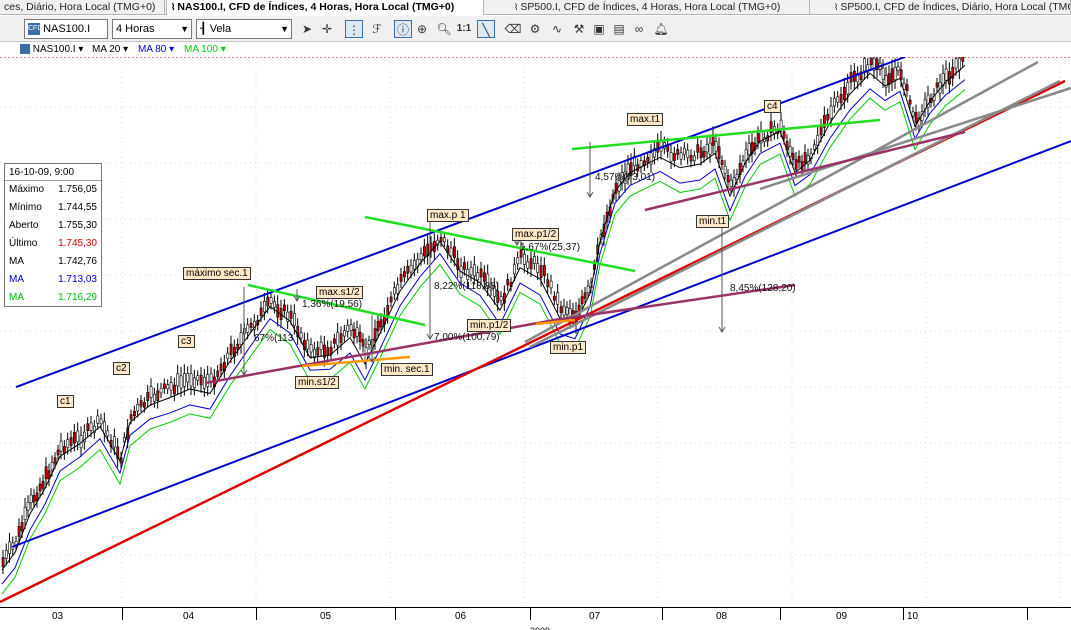 The image size is (1071, 630). I want to click on fibonacci-icon: ℱ, so click(377, 29).